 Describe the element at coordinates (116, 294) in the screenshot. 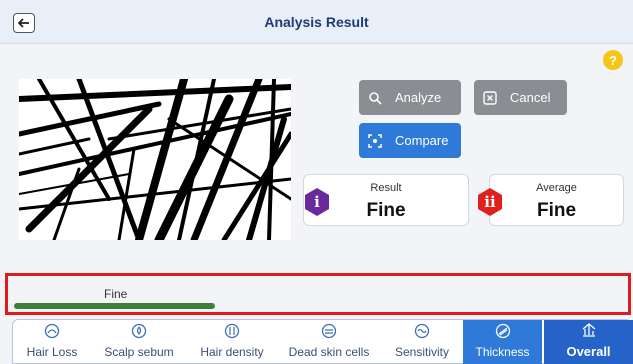

I see `thickness-level-label: Fine` at that location.